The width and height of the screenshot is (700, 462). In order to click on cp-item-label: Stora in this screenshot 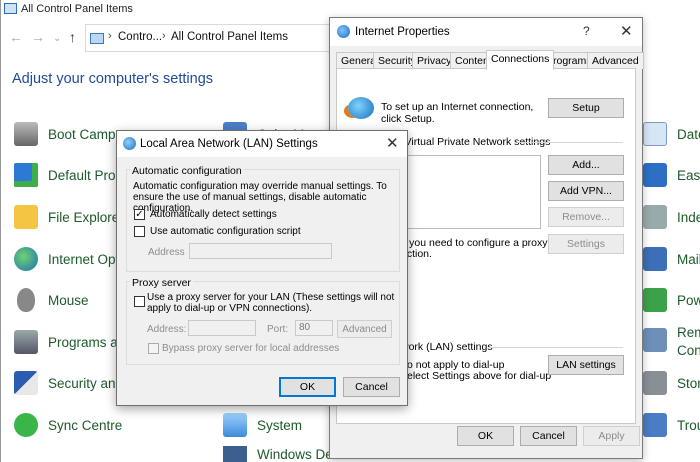, I will do `click(688, 383)`.